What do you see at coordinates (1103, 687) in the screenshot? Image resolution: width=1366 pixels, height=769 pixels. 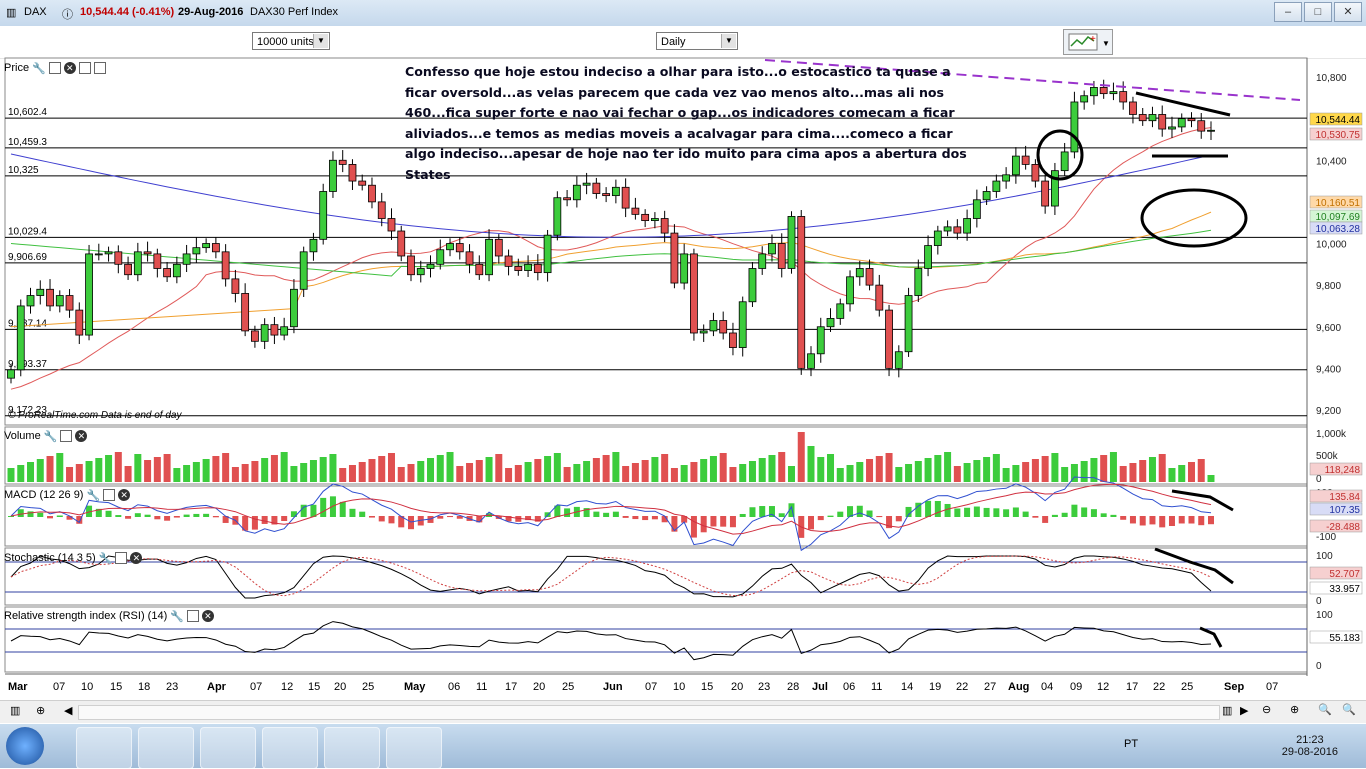 I see `x-axis-label: 12` at bounding box center [1103, 687].